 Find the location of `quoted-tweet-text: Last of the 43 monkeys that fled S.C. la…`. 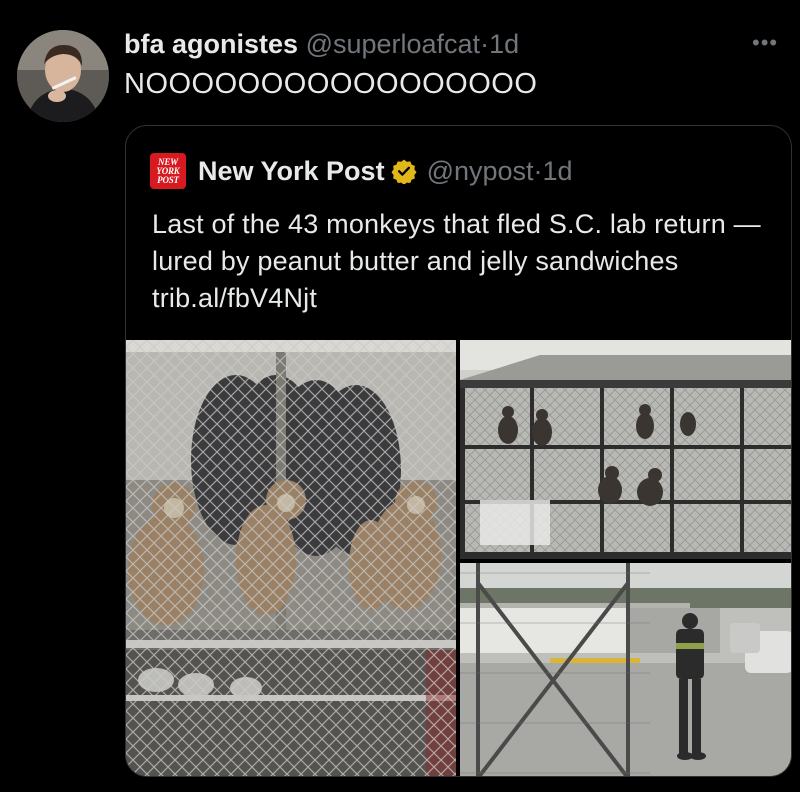

quoted-tweet-text: Last of the 43 monkeys that fled S.C. la… is located at coordinates (456, 261).